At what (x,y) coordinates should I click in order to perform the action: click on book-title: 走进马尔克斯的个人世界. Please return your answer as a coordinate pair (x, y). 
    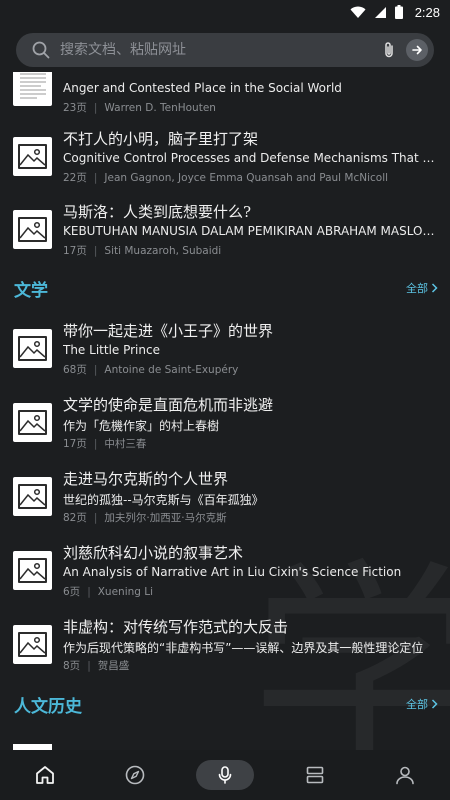
    Looking at the image, I should click on (146, 479).